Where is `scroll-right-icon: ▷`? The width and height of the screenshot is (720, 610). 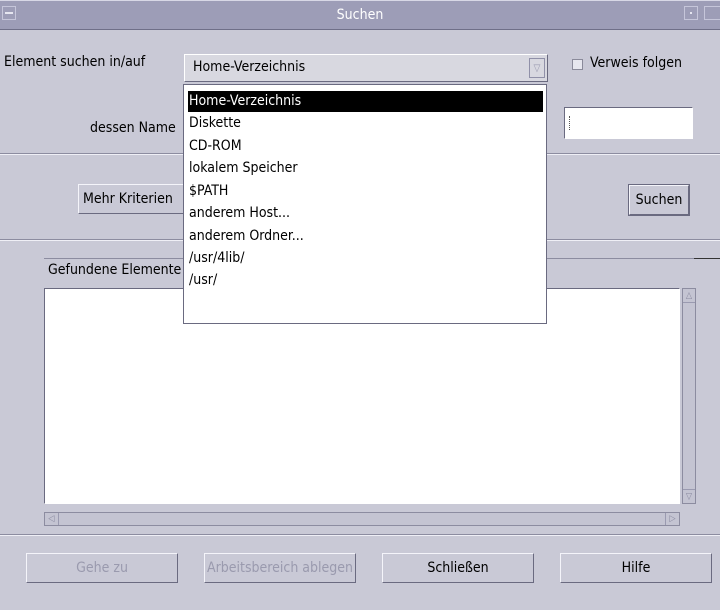 scroll-right-icon: ▷ is located at coordinates (672, 519).